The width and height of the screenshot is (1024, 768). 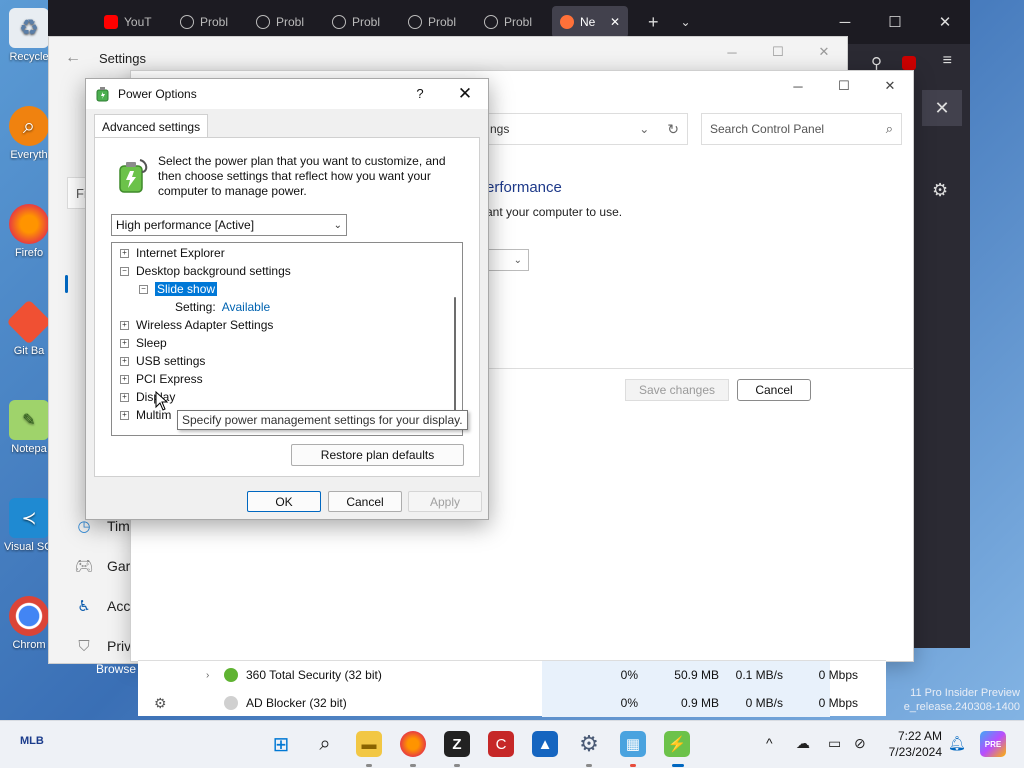 What do you see at coordinates (615, 22) in the screenshot?
I see `close-tab-icon: ✕` at bounding box center [615, 22].